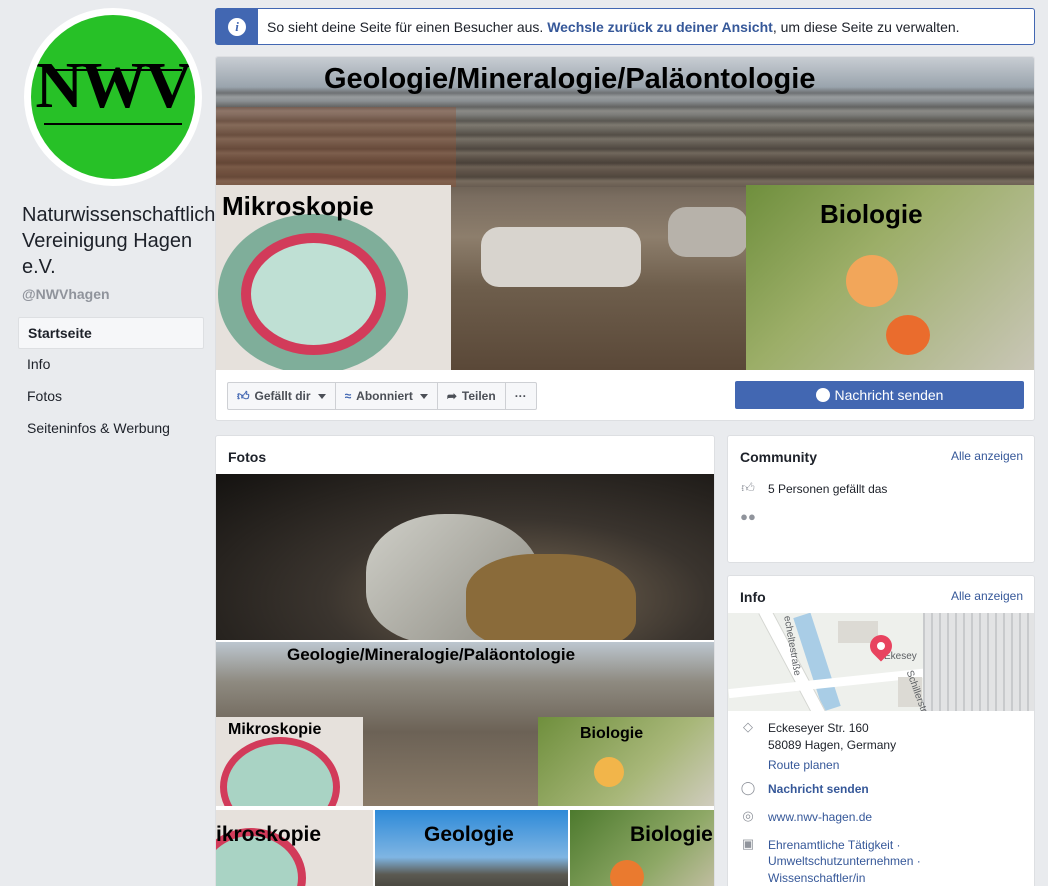 The width and height of the screenshot is (1048, 886). Describe the element at coordinates (987, 456) in the screenshot. I see `community-see-all-link: Alle anzeigen` at that location.